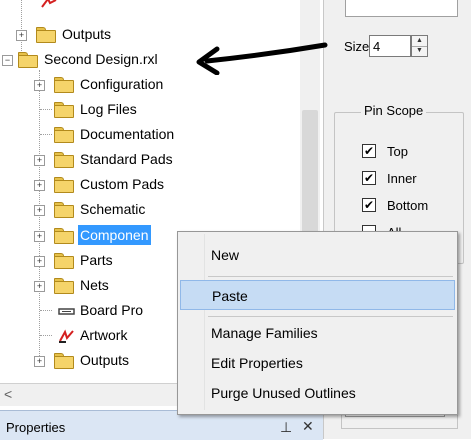  What do you see at coordinates (308, 426) in the screenshot?
I see `close-icon: ✕` at bounding box center [308, 426].